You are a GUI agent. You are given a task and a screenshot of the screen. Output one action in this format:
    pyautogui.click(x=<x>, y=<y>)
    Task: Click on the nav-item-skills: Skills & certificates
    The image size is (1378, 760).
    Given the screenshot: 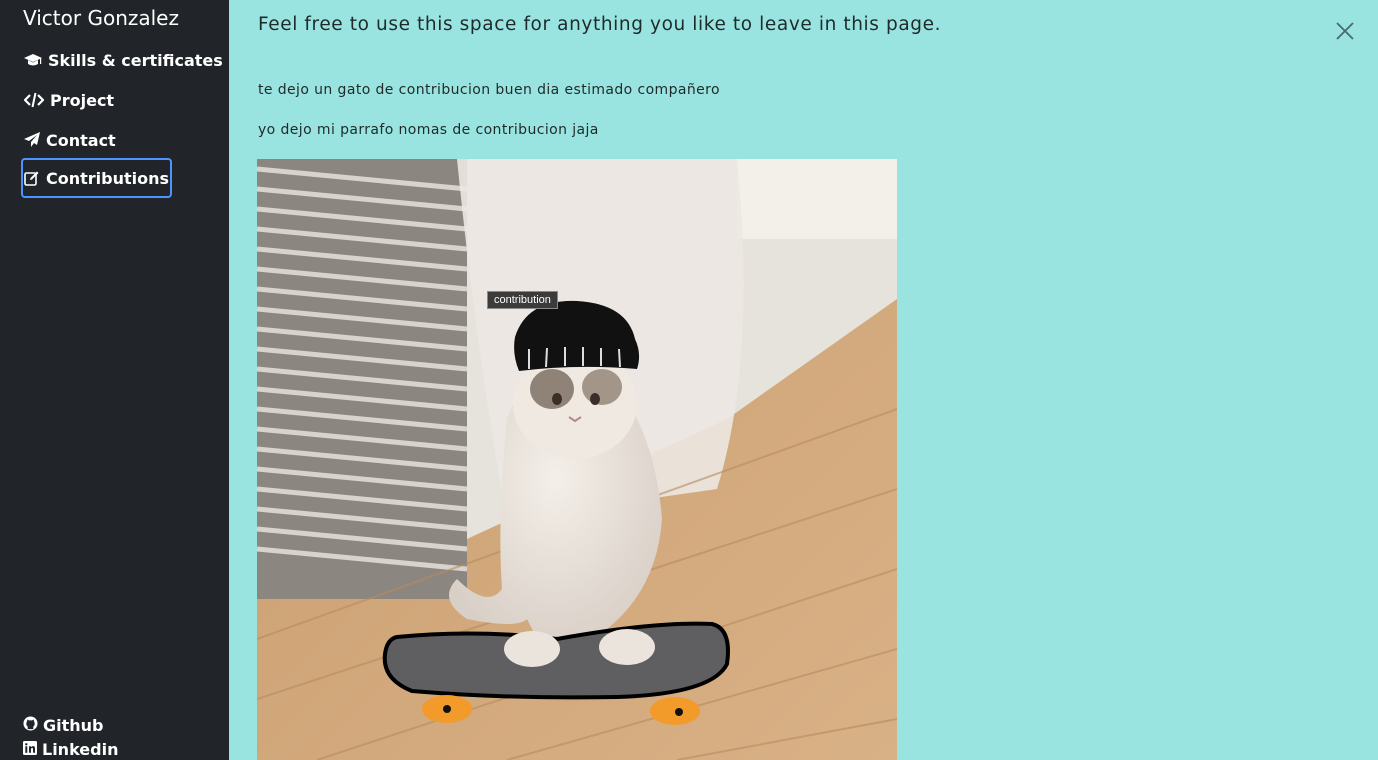 What is the action you would take?
    pyautogui.click(x=123, y=60)
    